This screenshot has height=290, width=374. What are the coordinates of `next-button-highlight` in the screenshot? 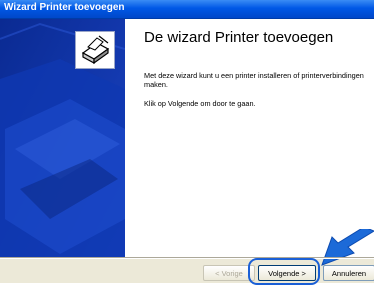 It's located at (284, 271).